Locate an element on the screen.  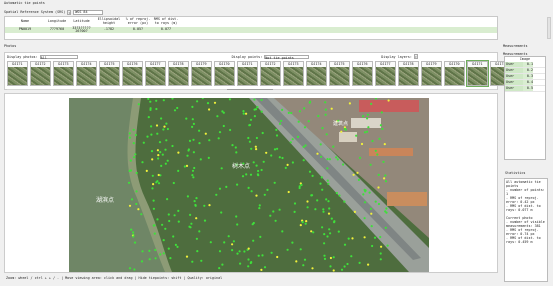
srs-dropdown-icon: ▾ is located at coordinates (69, 12).